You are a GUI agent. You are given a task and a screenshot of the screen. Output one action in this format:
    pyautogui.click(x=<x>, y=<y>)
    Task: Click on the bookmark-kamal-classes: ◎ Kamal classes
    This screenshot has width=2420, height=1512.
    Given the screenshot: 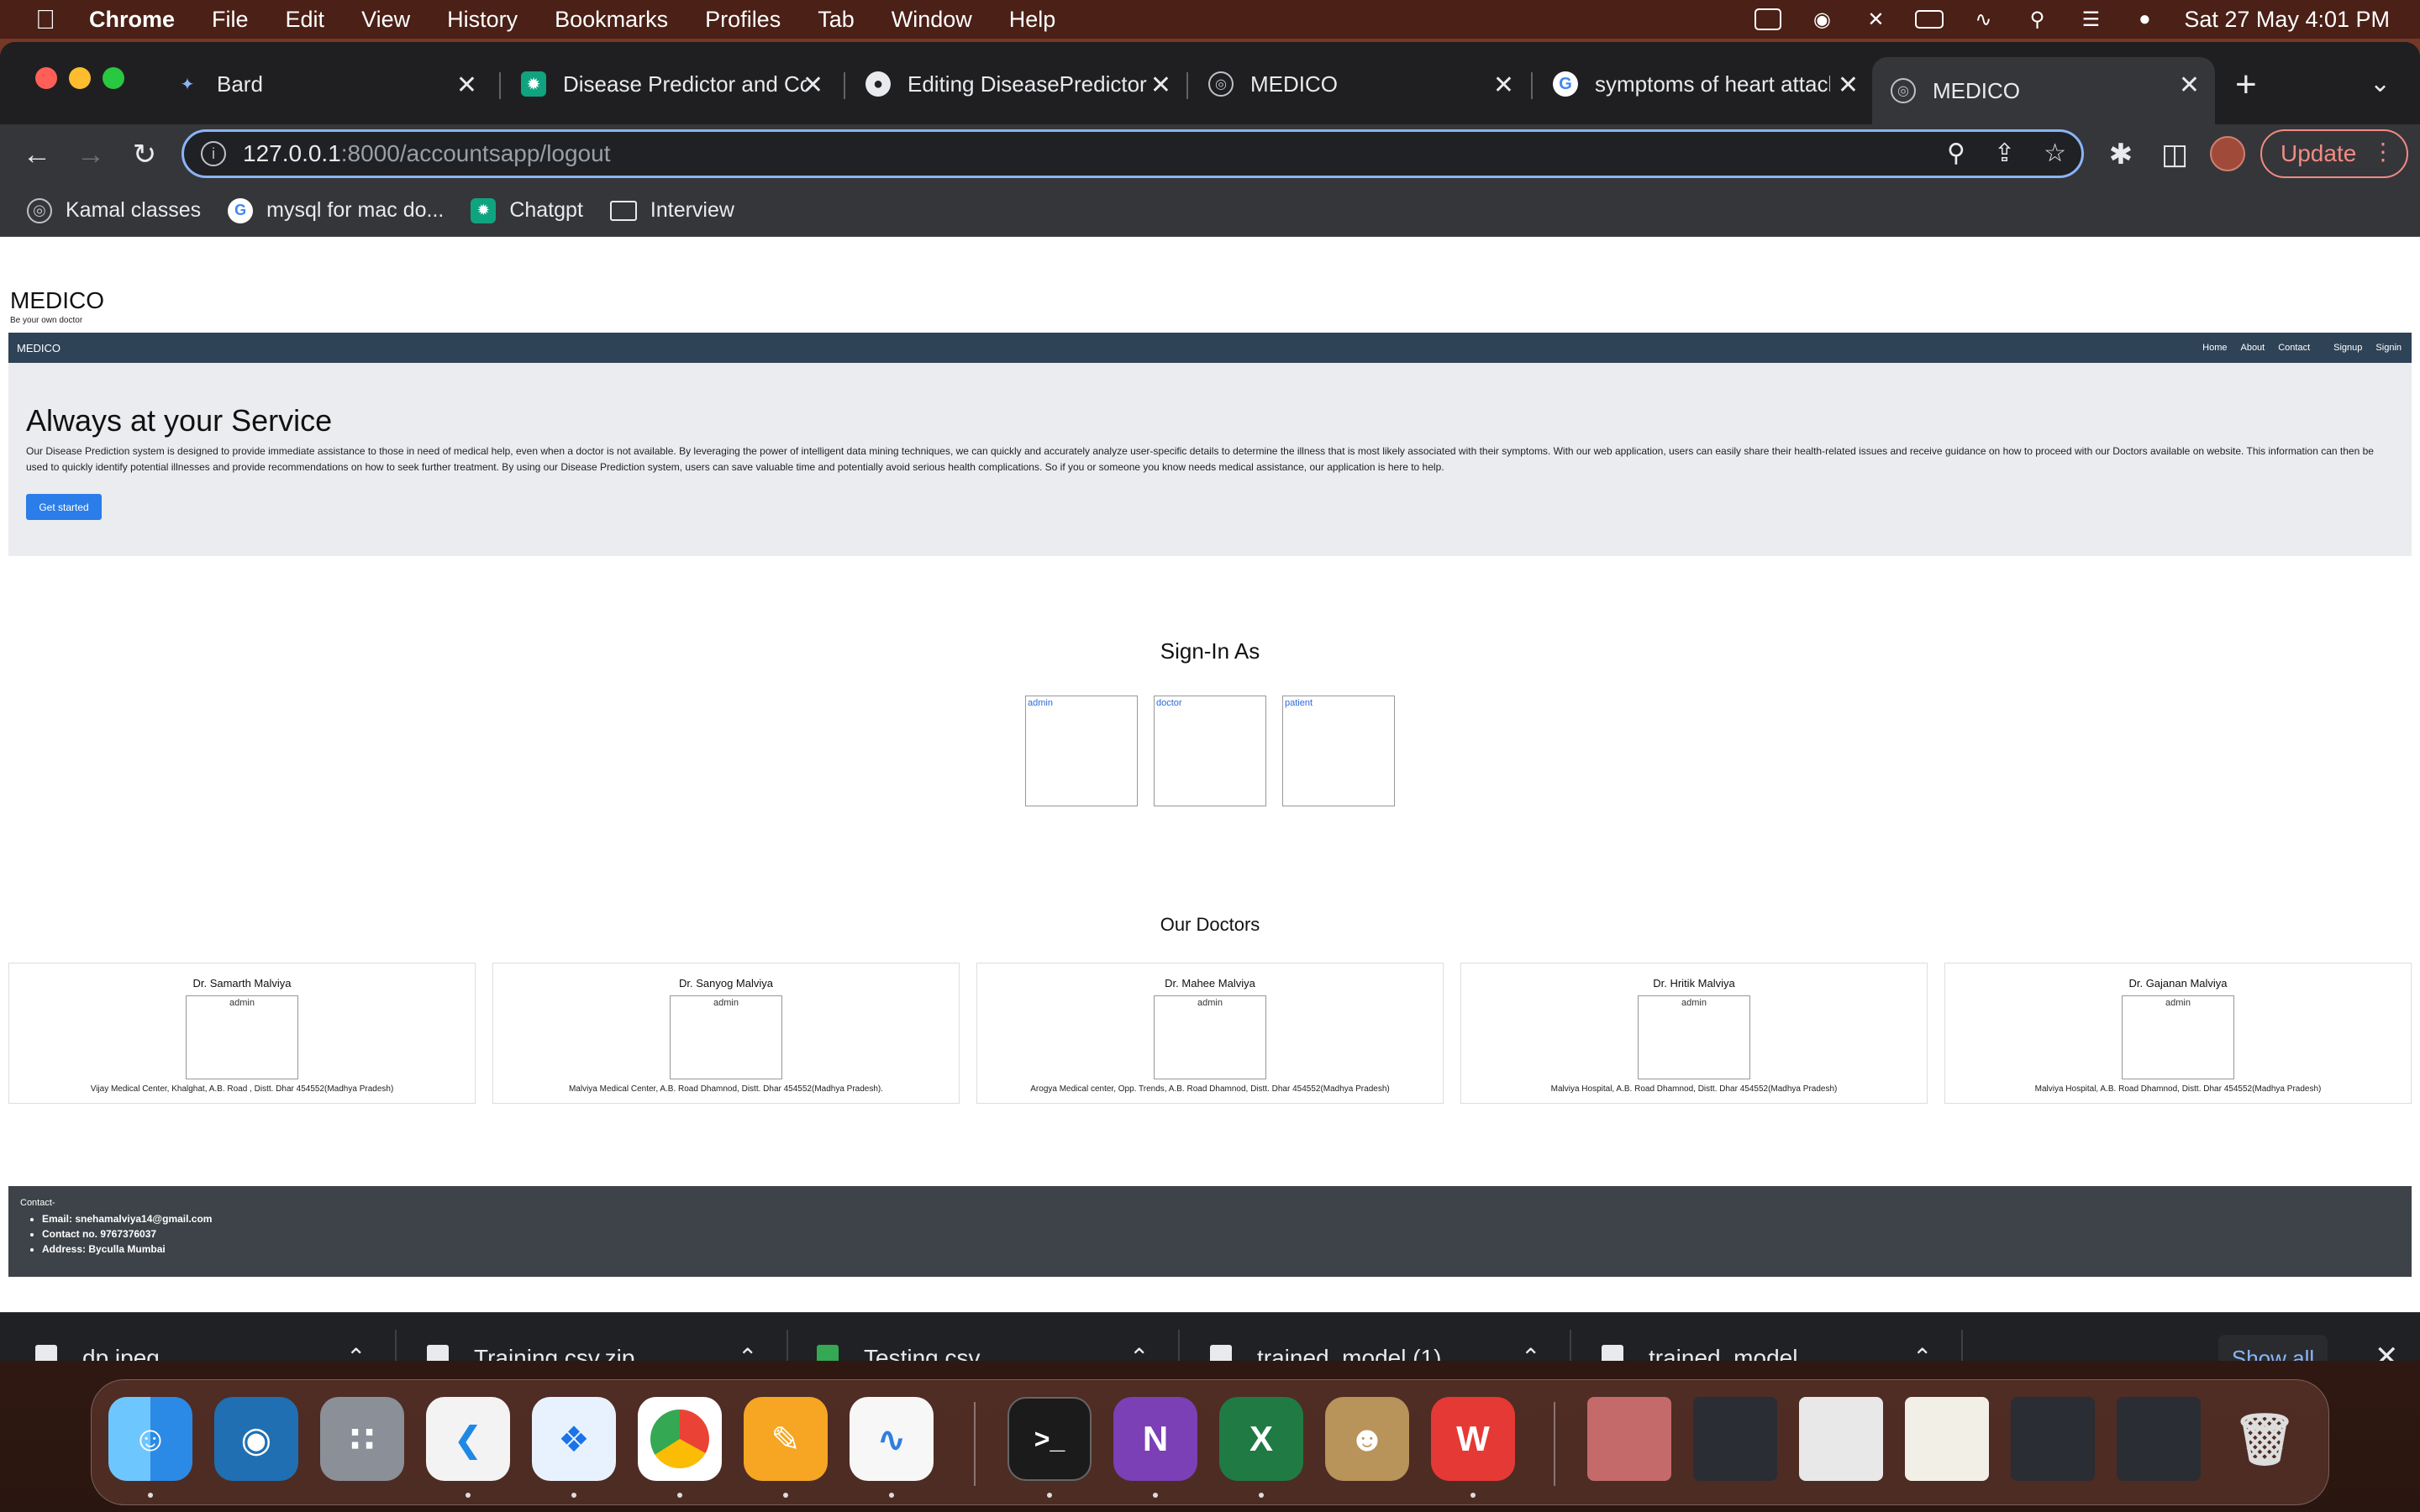 What is the action you would take?
    pyautogui.click(x=114, y=210)
    